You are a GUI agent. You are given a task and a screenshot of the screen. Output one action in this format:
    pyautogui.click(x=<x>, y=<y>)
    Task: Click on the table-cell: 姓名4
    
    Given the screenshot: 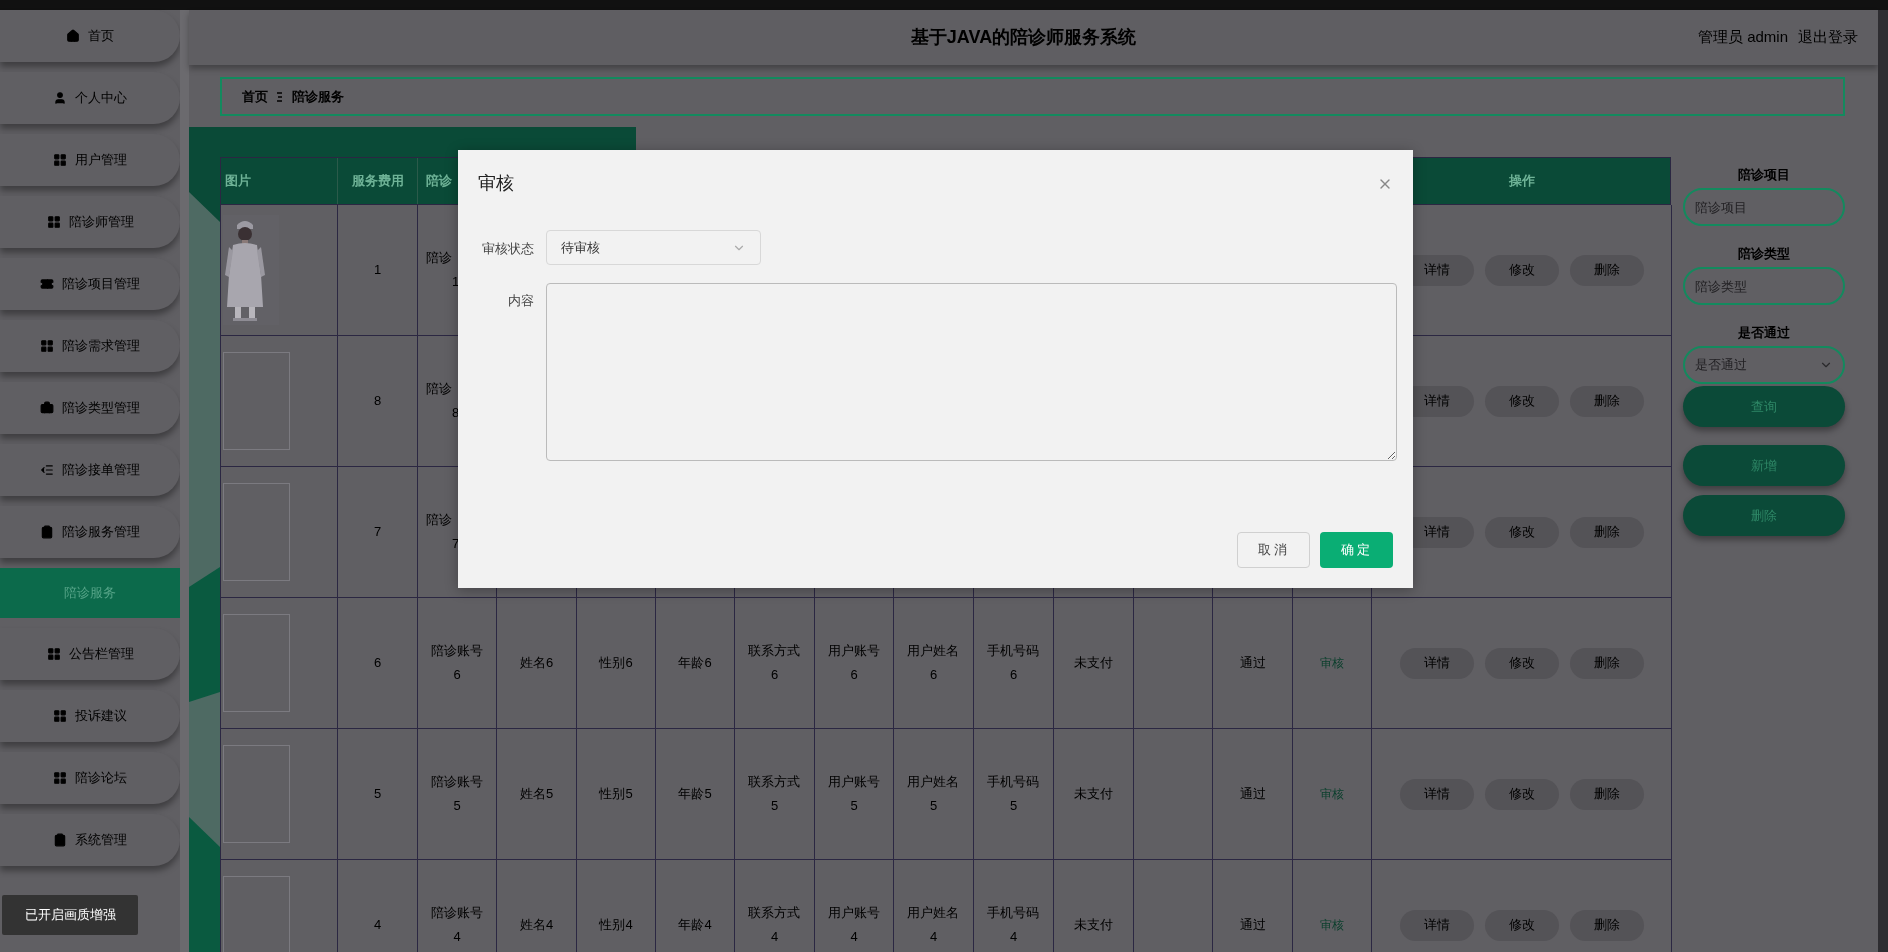 What is the action you would take?
    pyautogui.click(x=537, y=906)
    